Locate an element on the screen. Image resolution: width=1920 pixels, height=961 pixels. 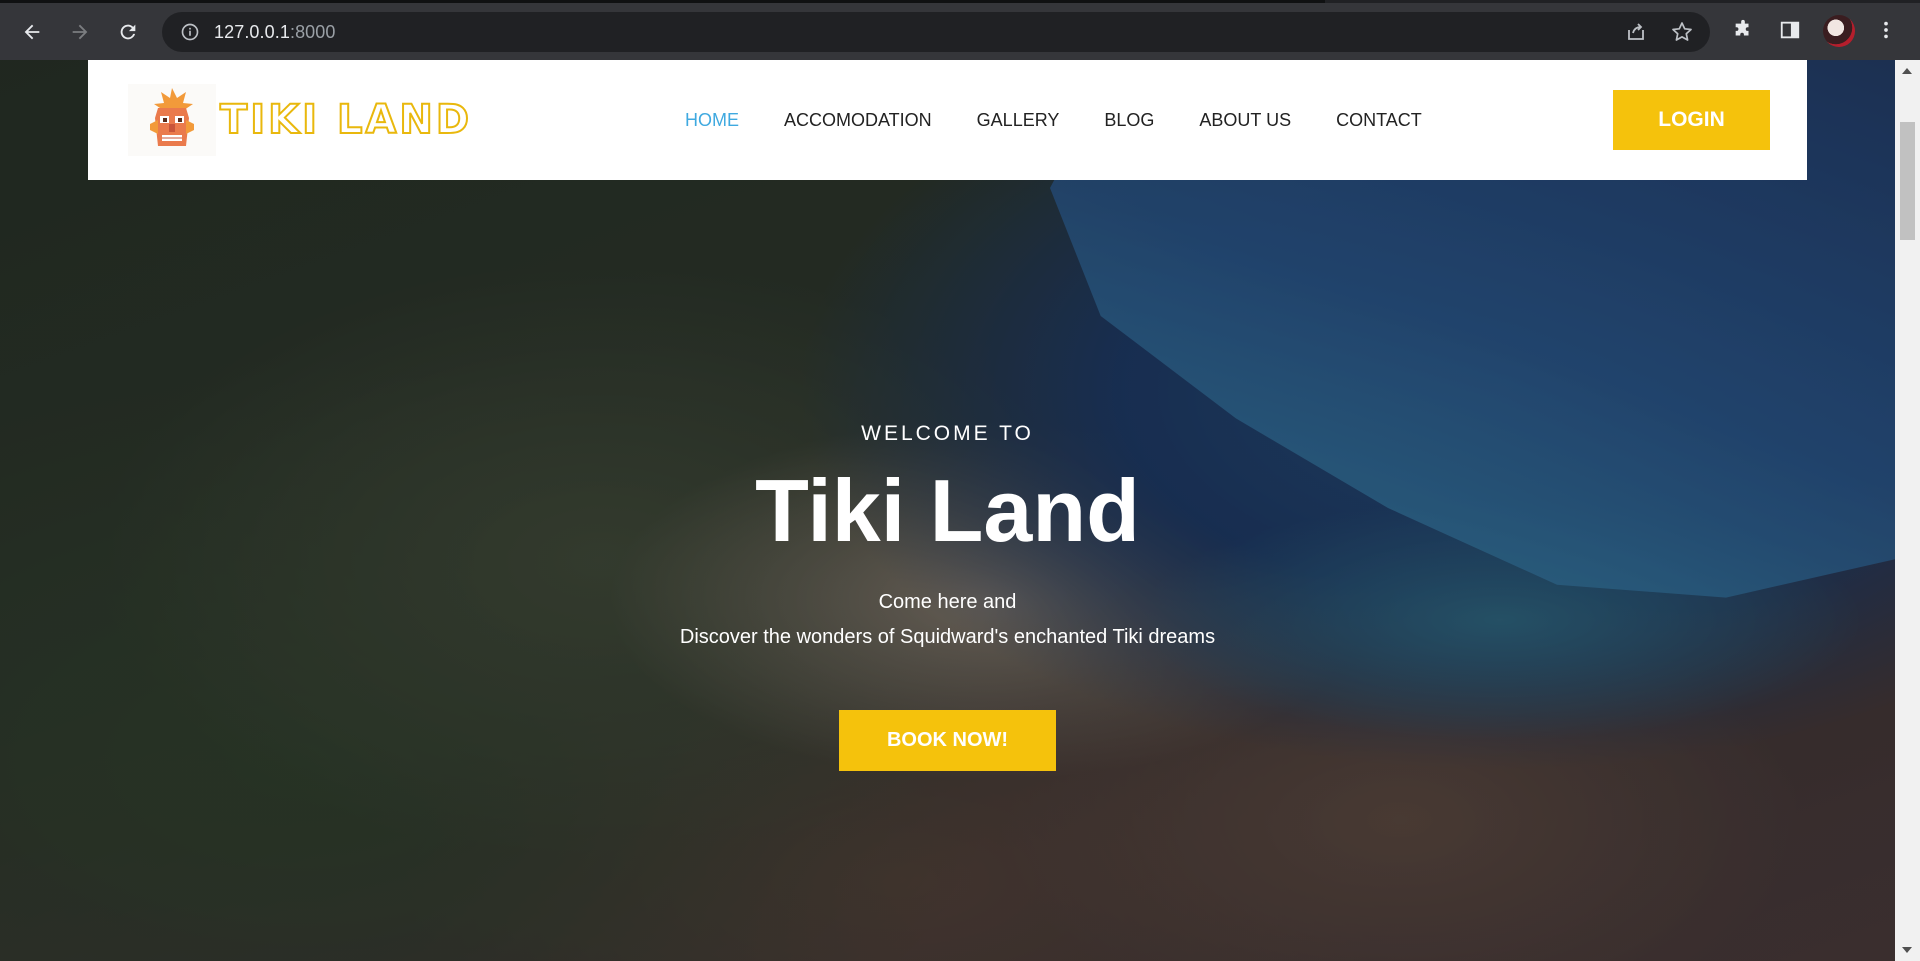
puzzle-icon is located at coordinates (1743, 30).